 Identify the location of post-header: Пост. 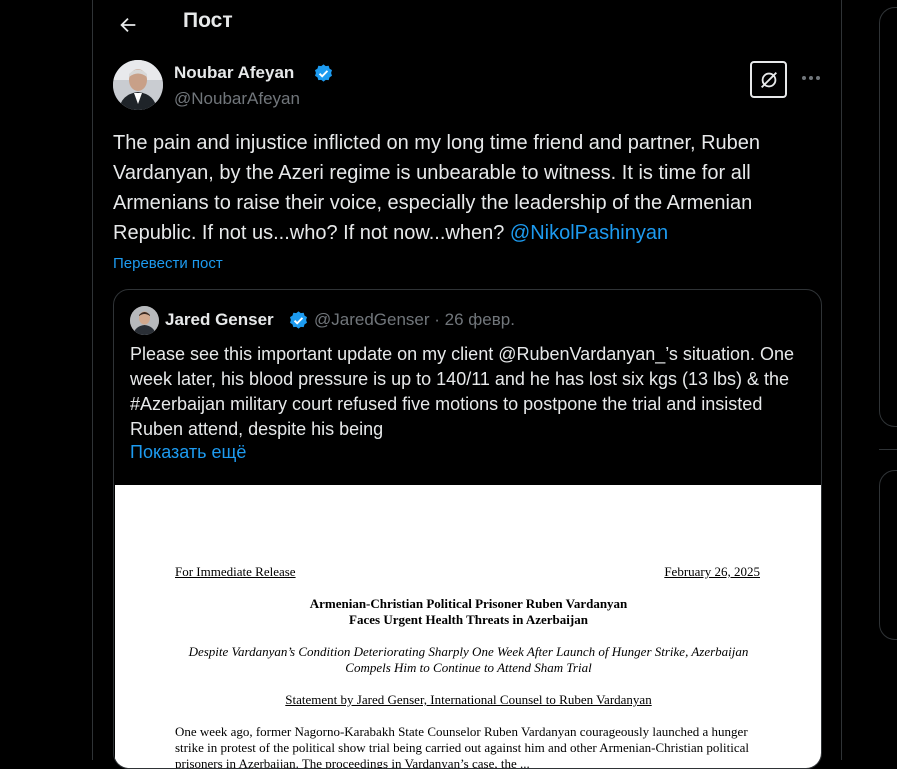
(467, 24).